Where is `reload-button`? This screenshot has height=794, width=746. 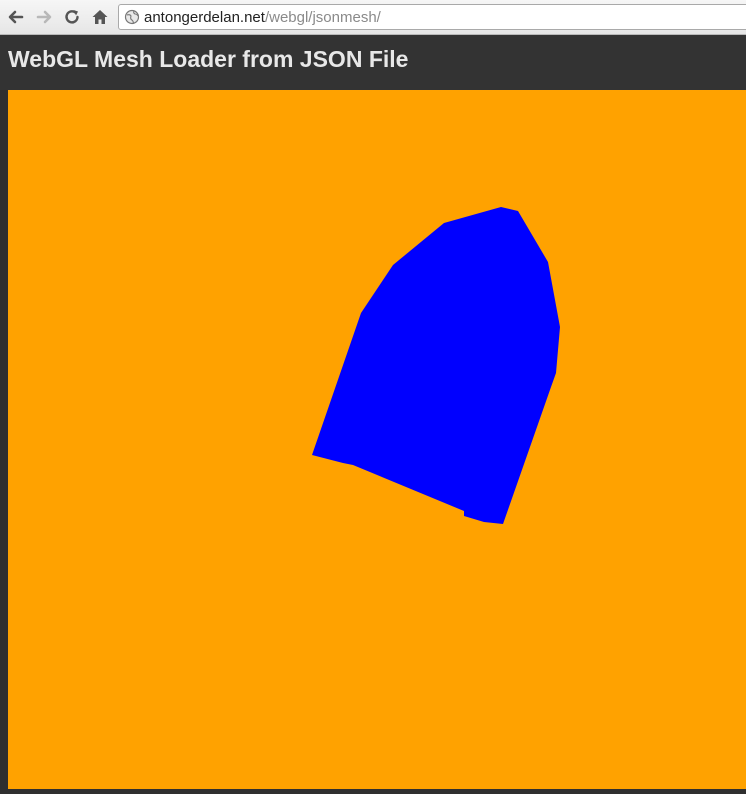
reload-button is located at coordinates (72, 17).